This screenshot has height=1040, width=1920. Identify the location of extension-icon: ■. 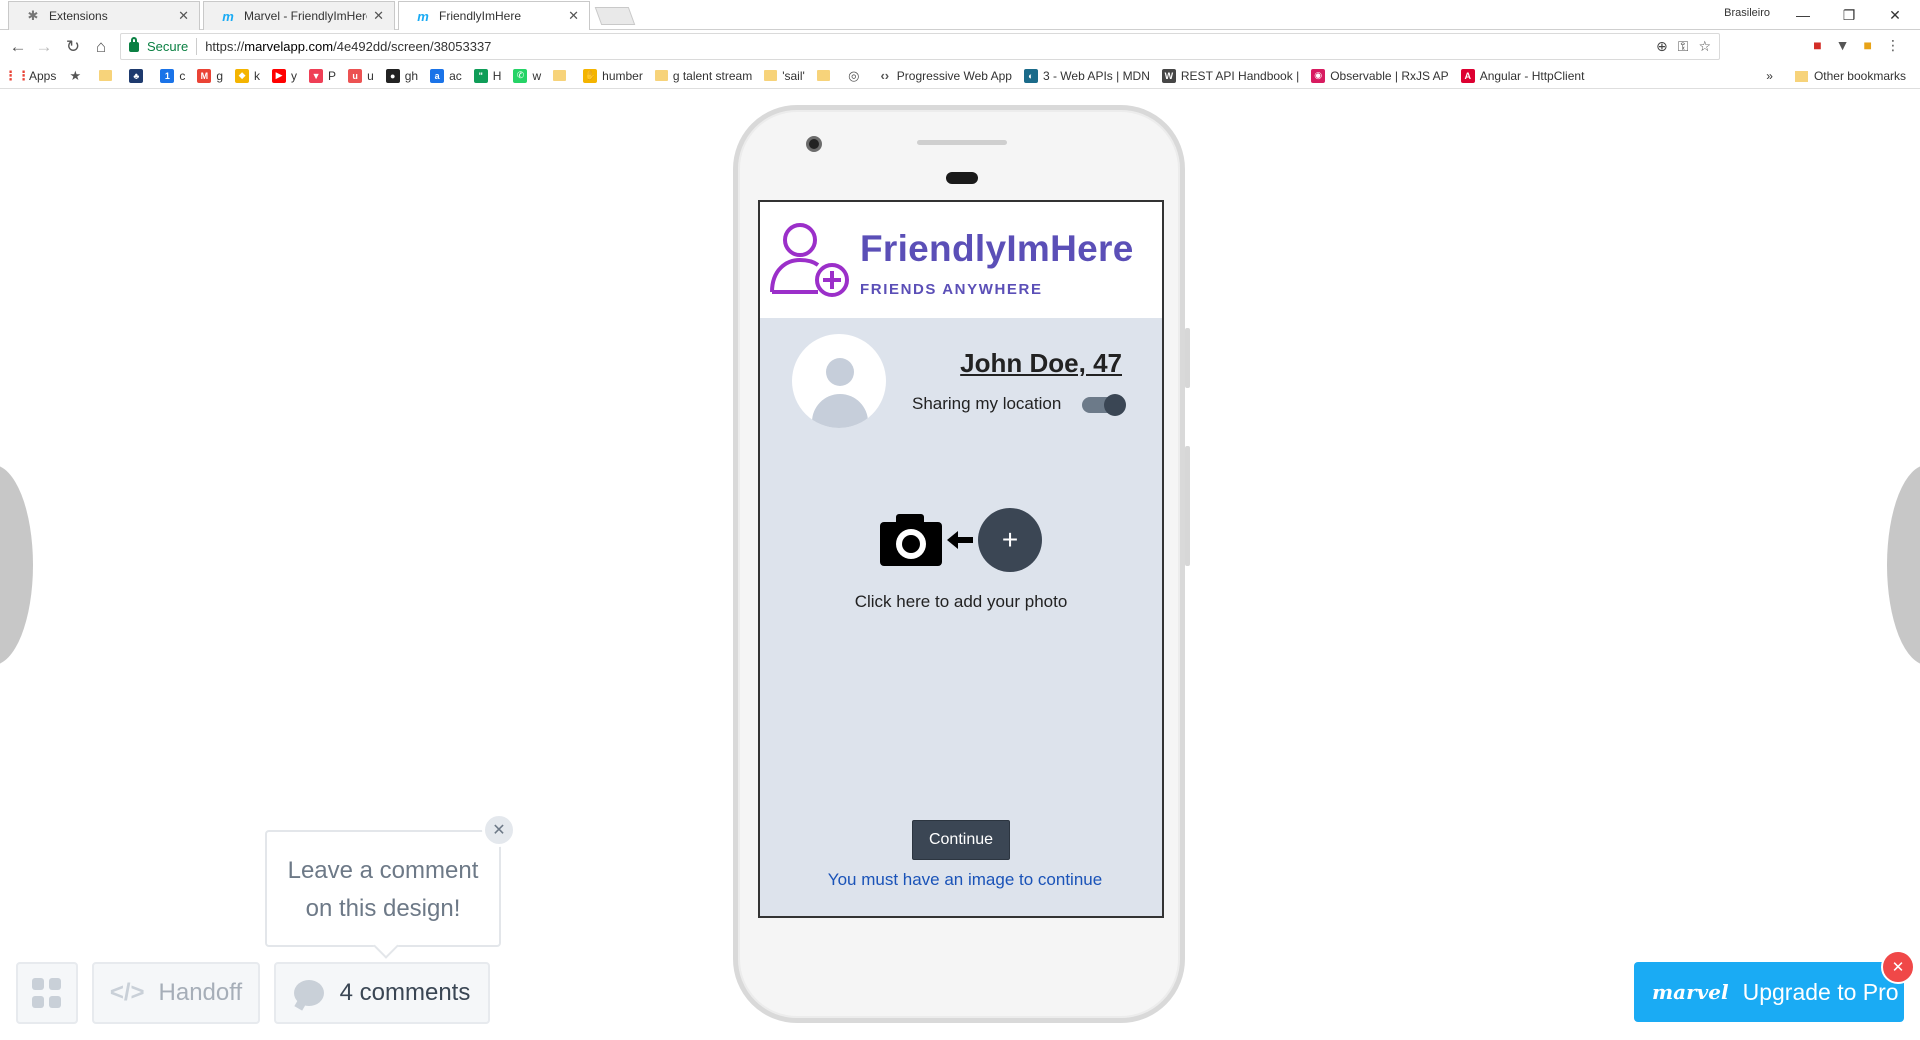
(1868, 45).